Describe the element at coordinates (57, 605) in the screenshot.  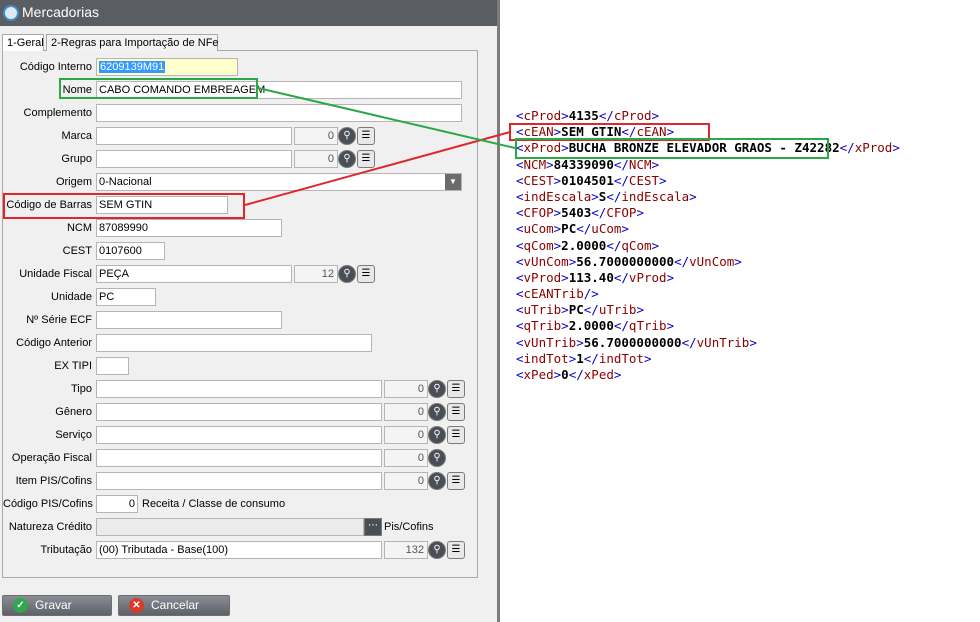
I see `save-button: ✓ Gravar` at that location.